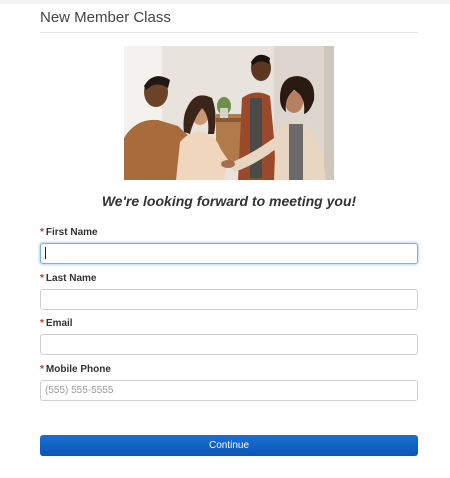  Describe the element at coordinates (229, 299) in the screenshot. I see `last-name-input` at that location.